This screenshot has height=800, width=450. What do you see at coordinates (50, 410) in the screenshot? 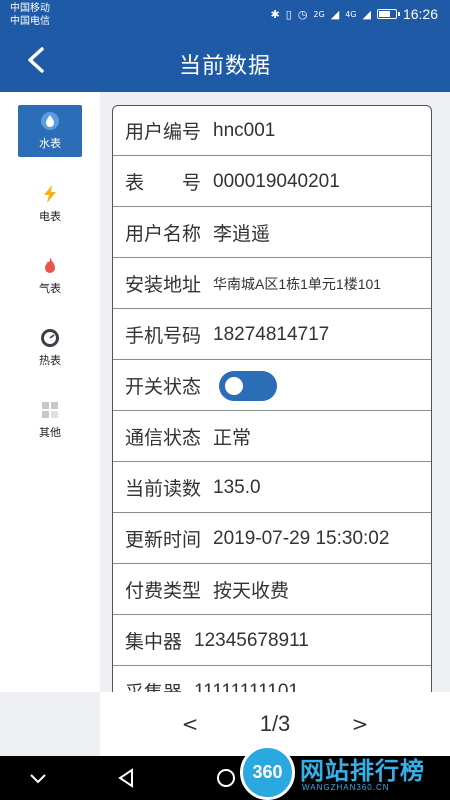
I see `grid-icon` at bounding box center [50, 410].